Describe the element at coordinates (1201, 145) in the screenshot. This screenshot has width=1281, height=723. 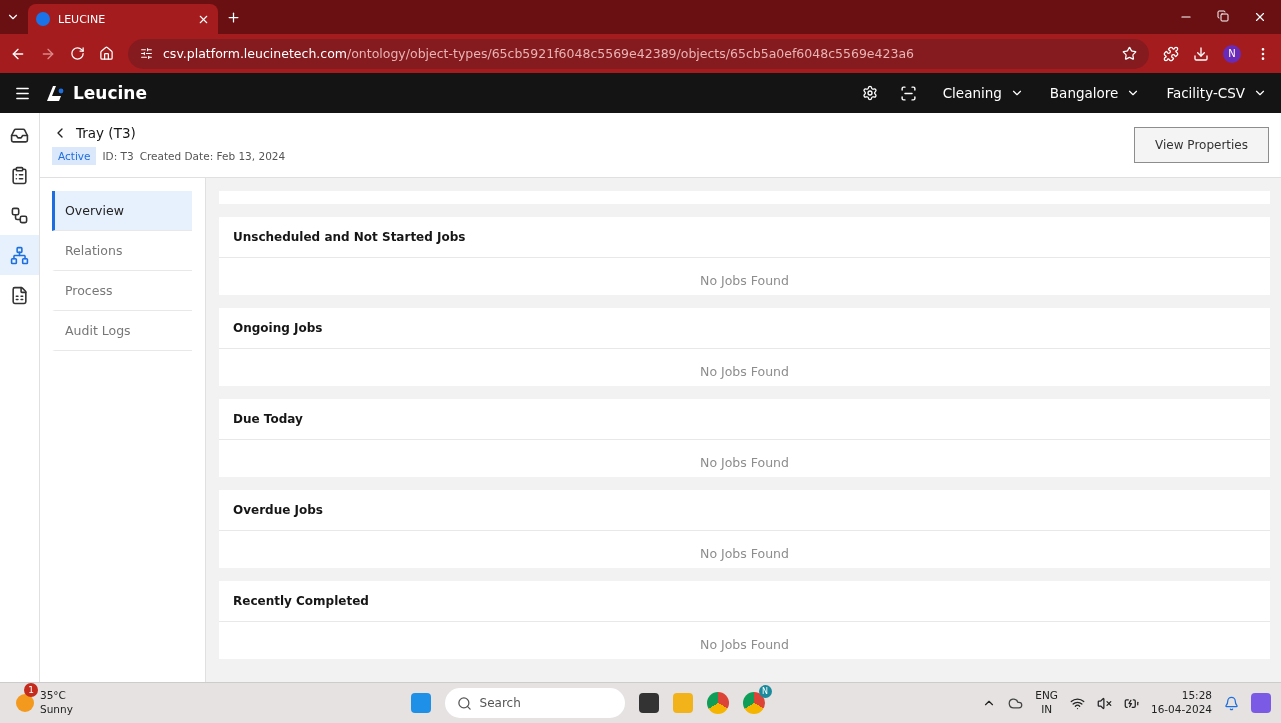
I see `view-properties-button: View Properties` at that location.